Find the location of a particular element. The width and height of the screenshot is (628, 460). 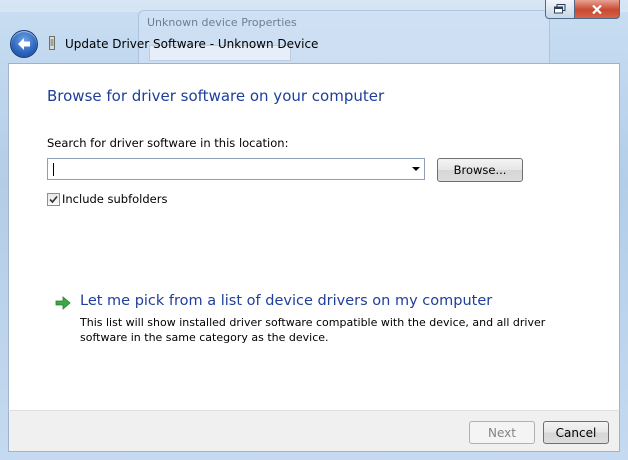

window-title: Update Driver Software - Unknown Device is located at coordinates (192, 44).